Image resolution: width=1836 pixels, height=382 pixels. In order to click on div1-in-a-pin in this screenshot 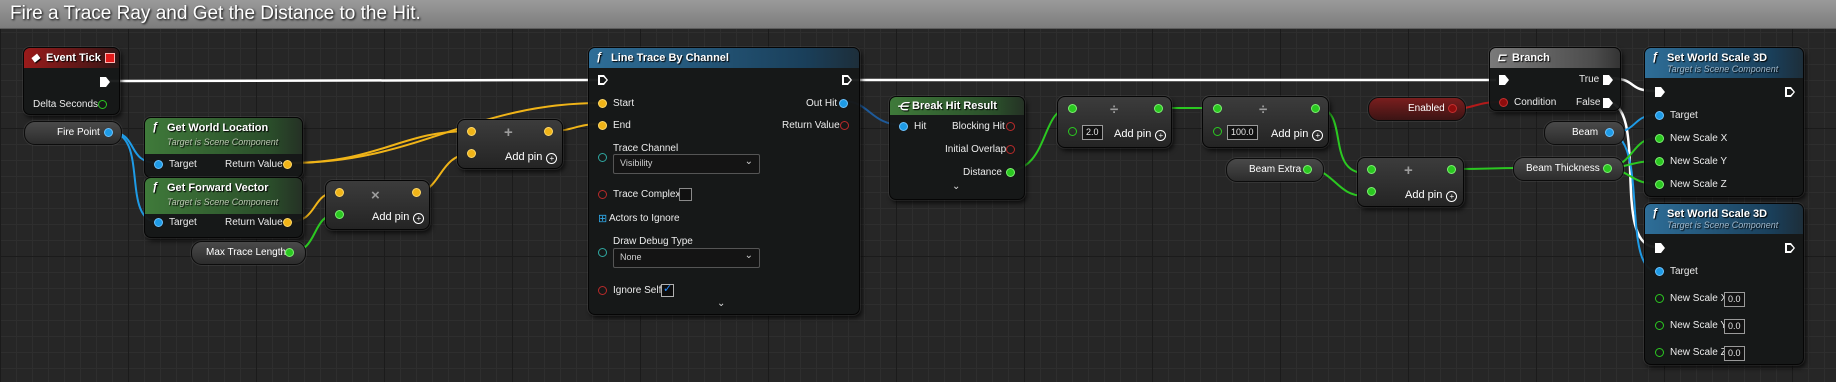, I will do `click(1072, 108)`.